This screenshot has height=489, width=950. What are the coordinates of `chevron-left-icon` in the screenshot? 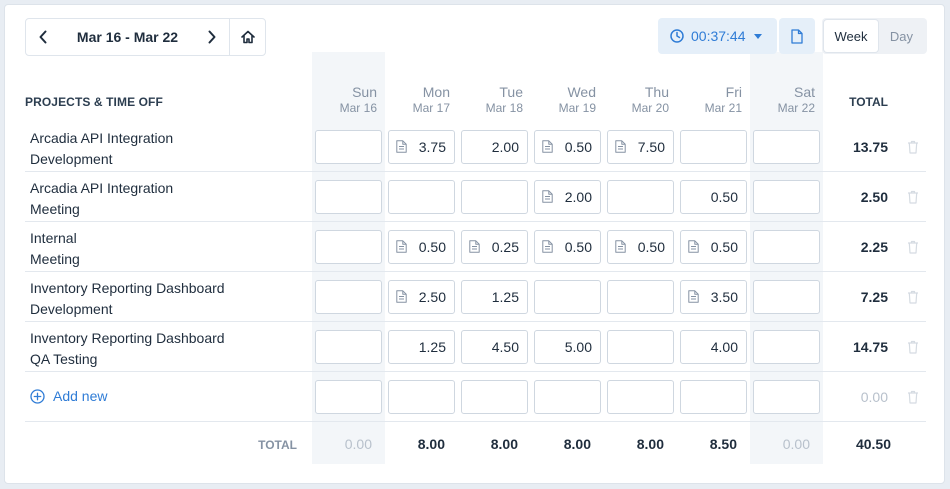 It's located at (43, 37).